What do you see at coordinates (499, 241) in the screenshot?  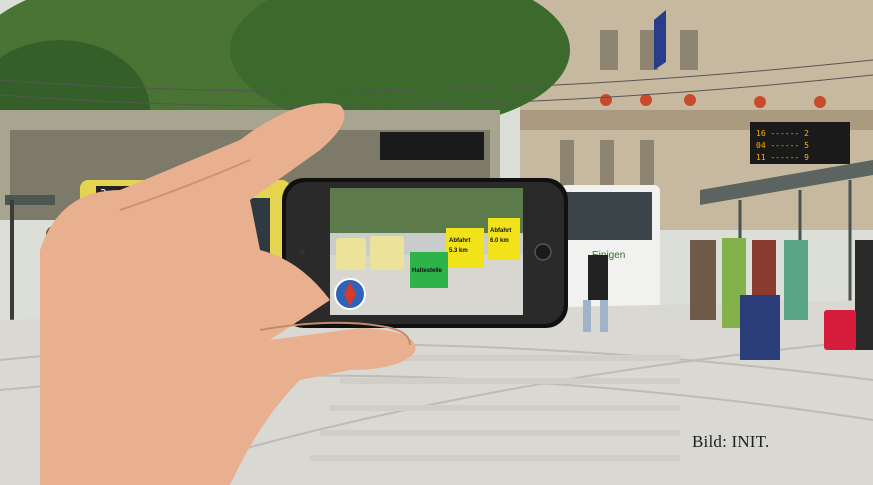 I see `svg-text: 6.0 km` at bounding box center [499, 241].